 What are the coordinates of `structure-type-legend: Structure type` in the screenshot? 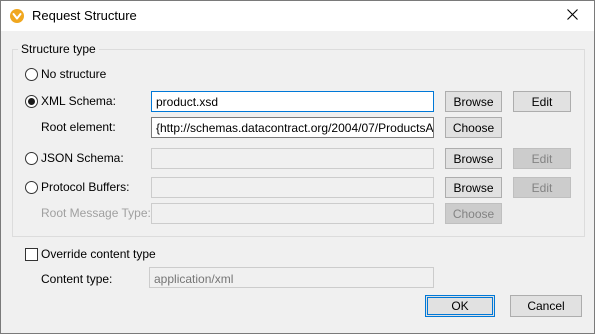 It's located at (58, 49).